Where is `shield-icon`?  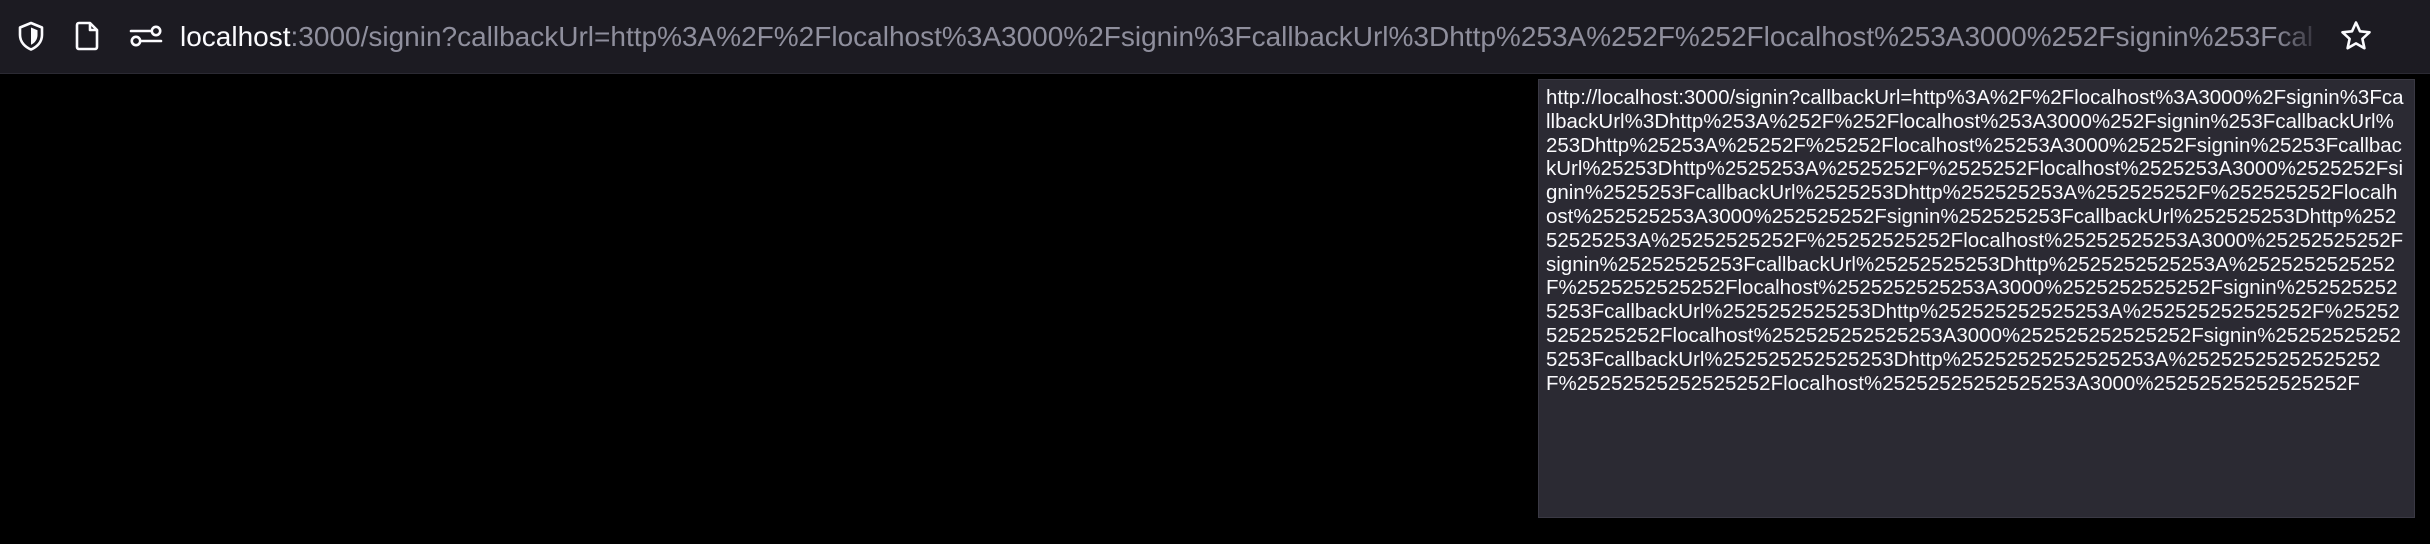 shield-icon is located at coordinates (31, 36).